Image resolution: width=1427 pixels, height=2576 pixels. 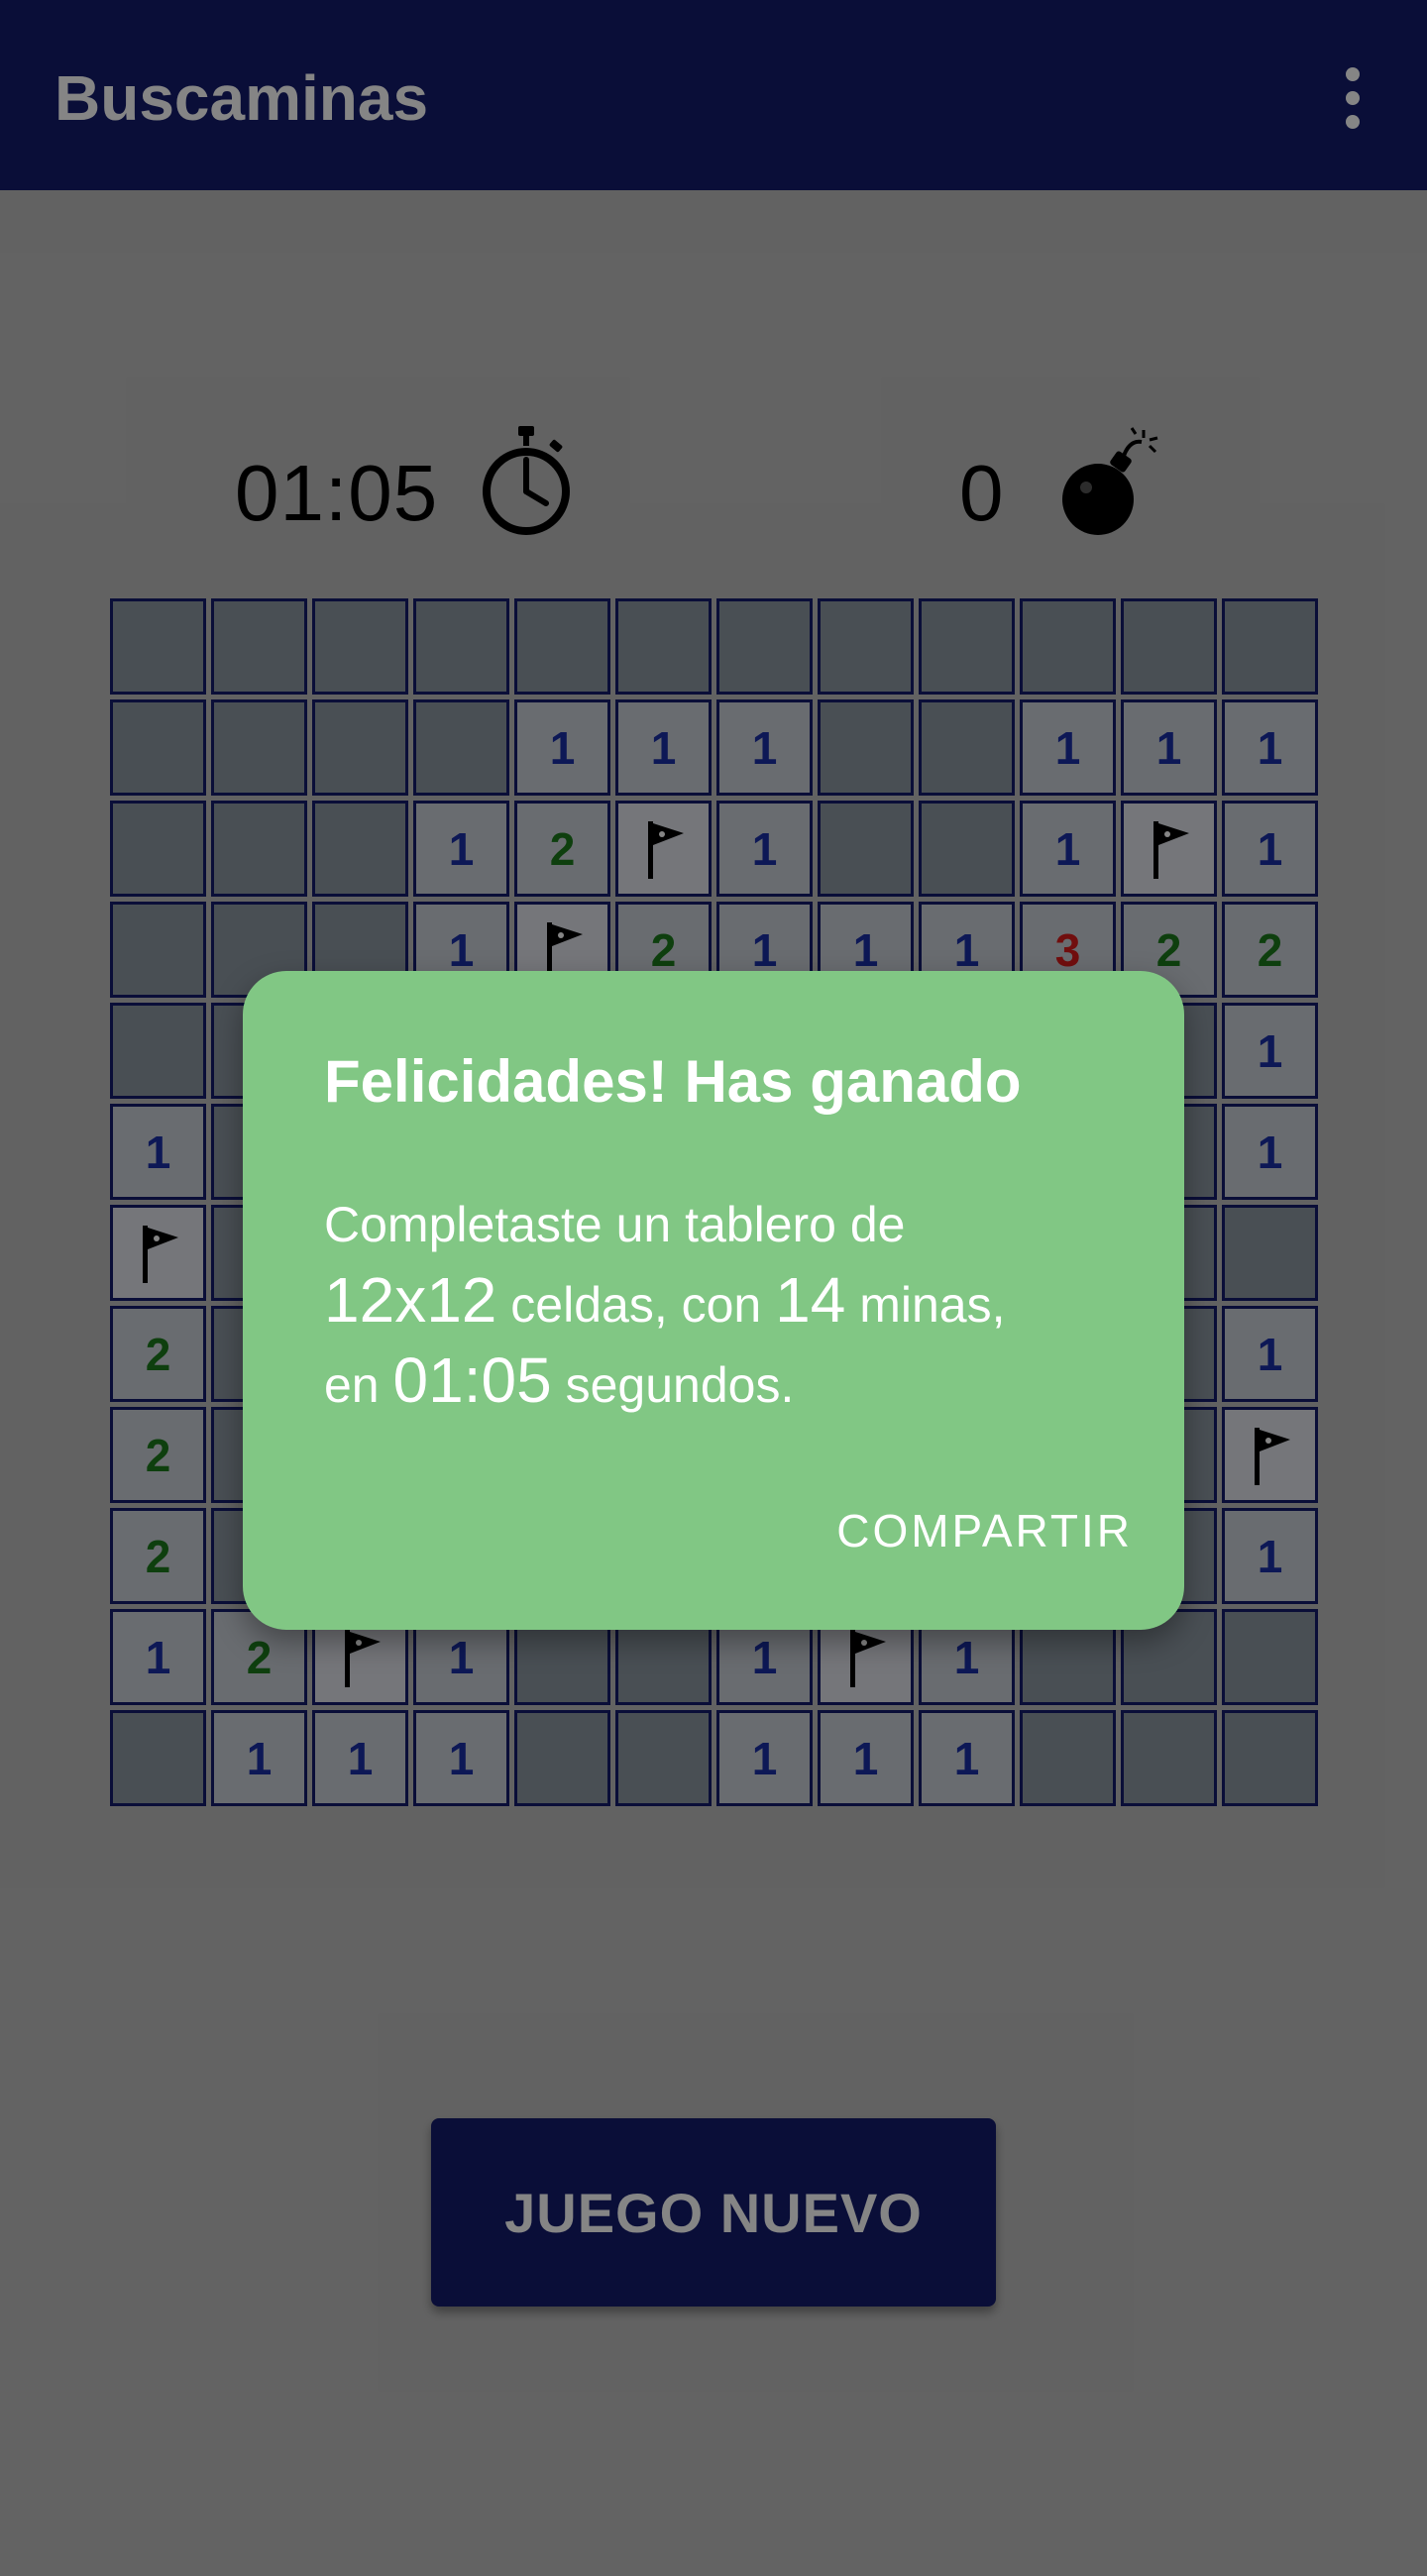 What do you see at coordinates (472, 1380) in the screenshot?
I see `time-value: 01:05` at bounding box center [472, 1380].